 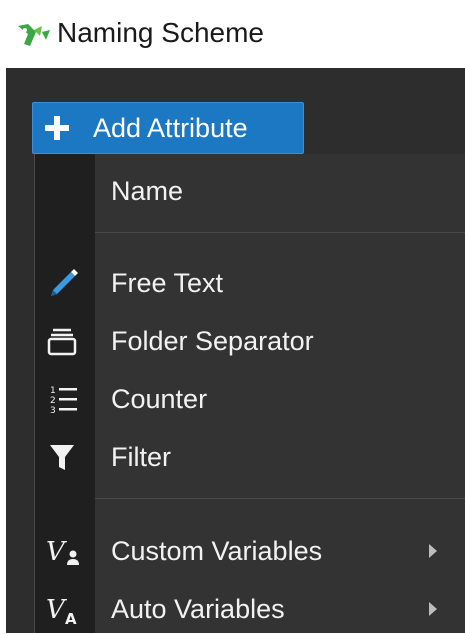 I want to click on title-bar: Naming Scheme, so click(x=232, y=34).